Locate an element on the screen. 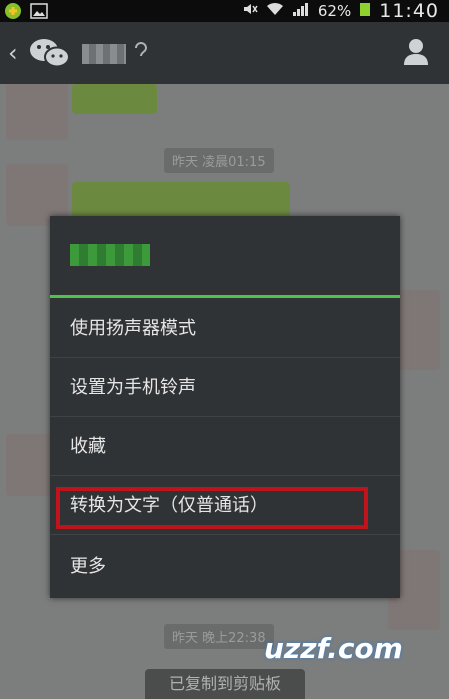 This screenshot has height=699, width=449. blurred-menu-title is located at coordinates (110, 255).